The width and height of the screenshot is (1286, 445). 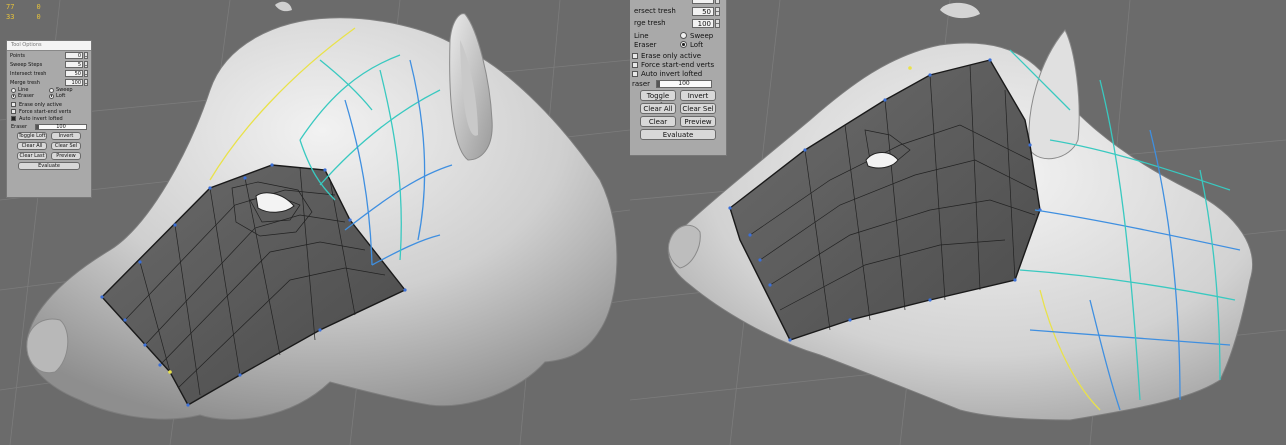 What do you see at coordinates (703, 2) in the screenshot?
I see `sweep-steps-input` at bounding box center [703, 2].